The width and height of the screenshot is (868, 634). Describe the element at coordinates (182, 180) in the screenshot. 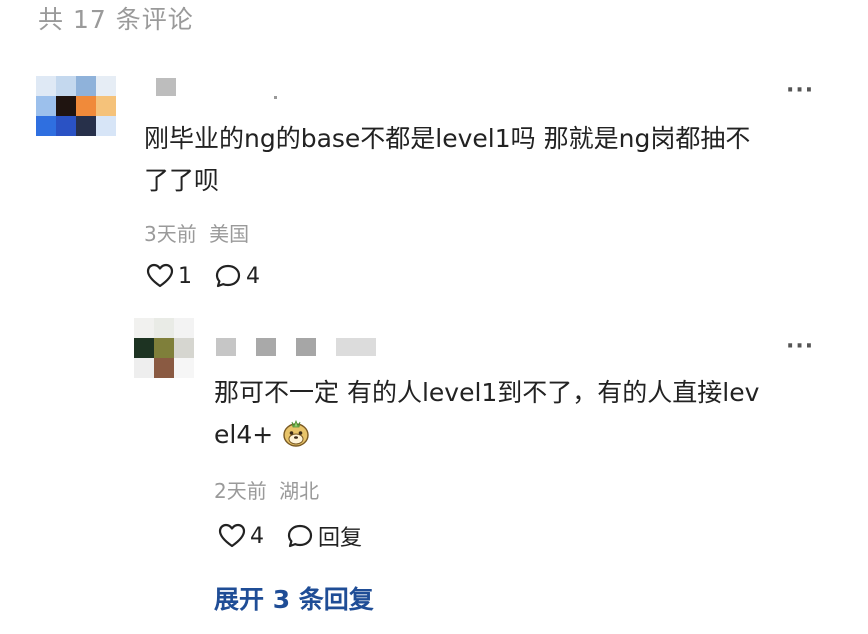

I see `comment-text-line: 了了呗` at that location.